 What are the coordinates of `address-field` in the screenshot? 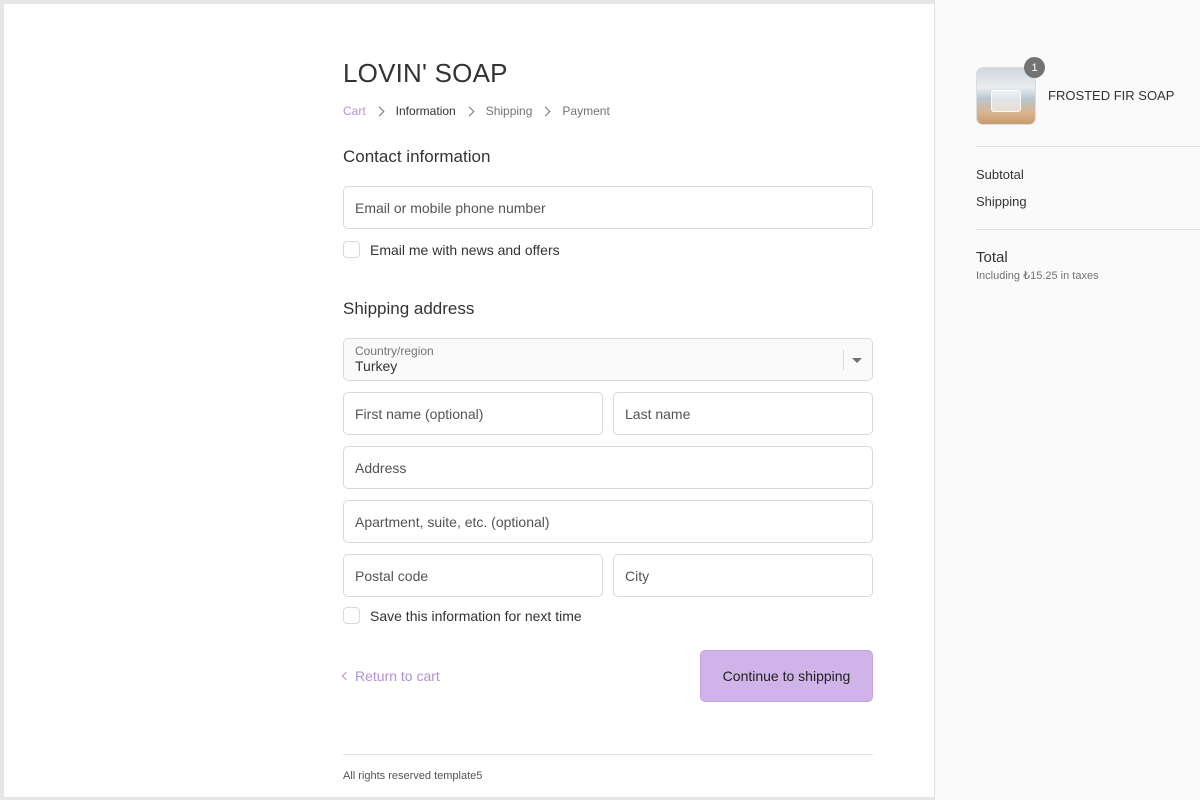 It's located at (608, 467).